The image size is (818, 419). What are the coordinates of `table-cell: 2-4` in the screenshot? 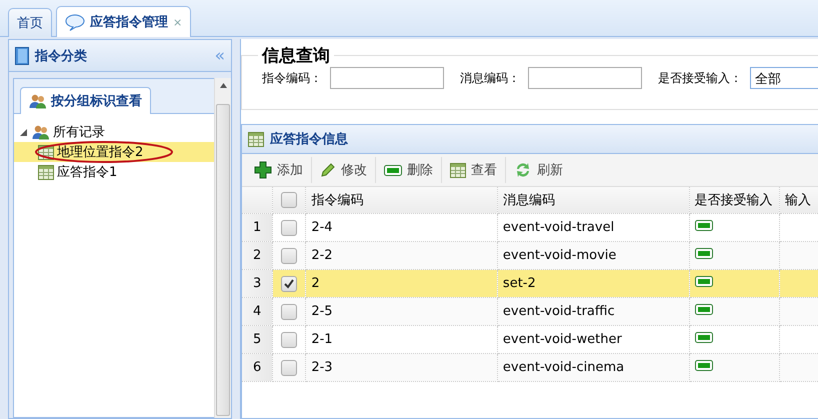 It's located at (322, 227).